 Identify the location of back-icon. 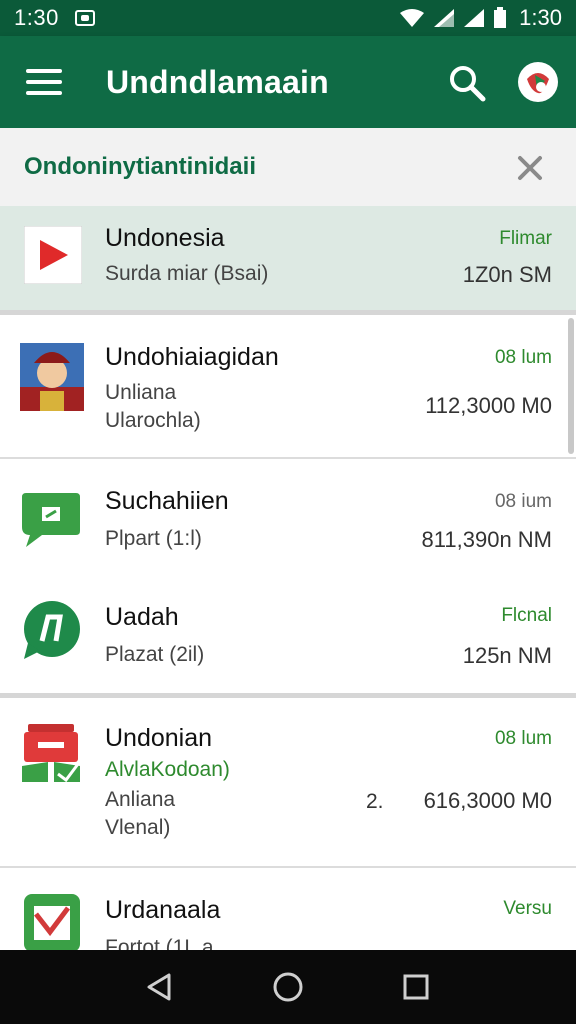
(160, 987).